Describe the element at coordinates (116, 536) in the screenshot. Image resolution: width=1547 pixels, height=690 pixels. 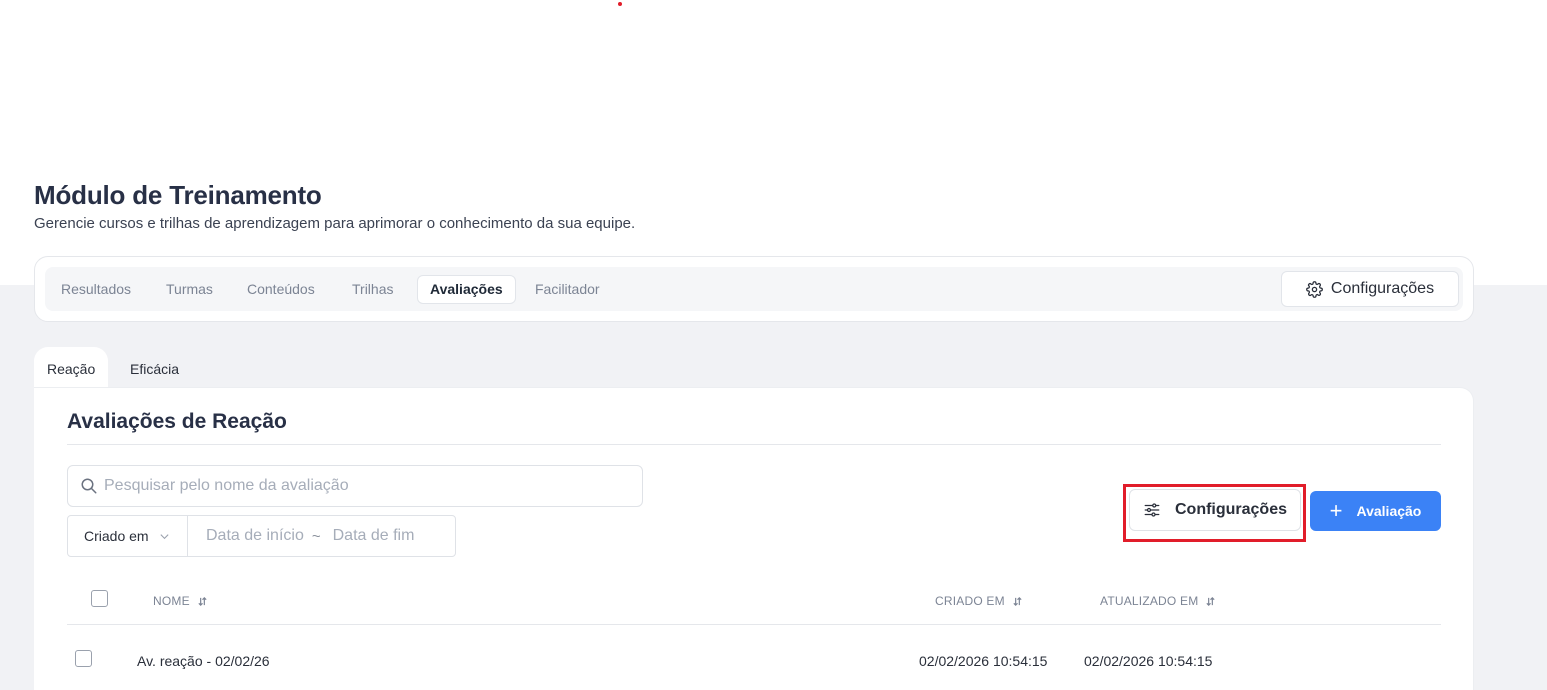
I see `date-field-label: Criado em` at that location.